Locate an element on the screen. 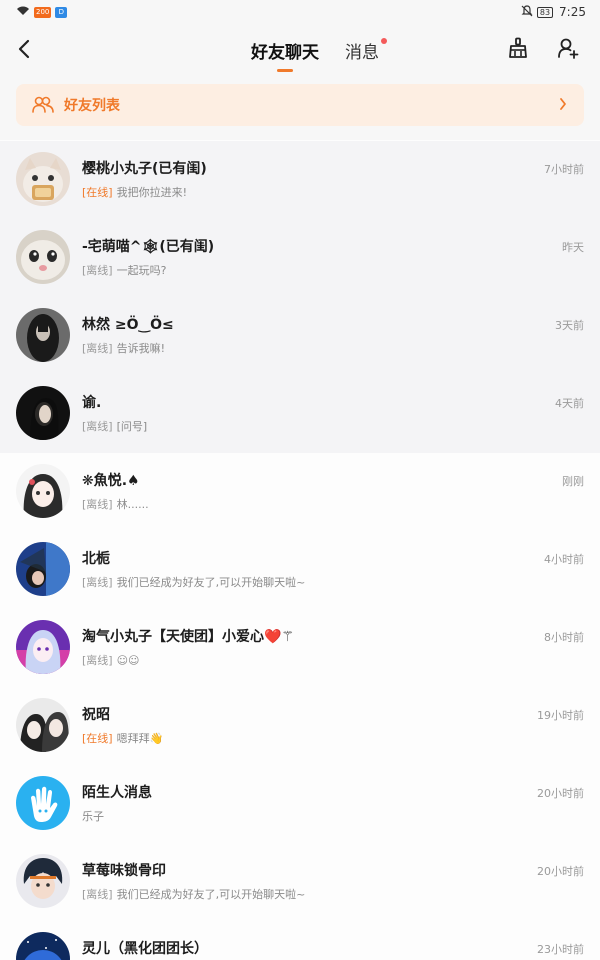 The width and height of the screenshot is (600, 960). message-preview: [离线] 一起玩吗? is located at coordinates (124, 270).